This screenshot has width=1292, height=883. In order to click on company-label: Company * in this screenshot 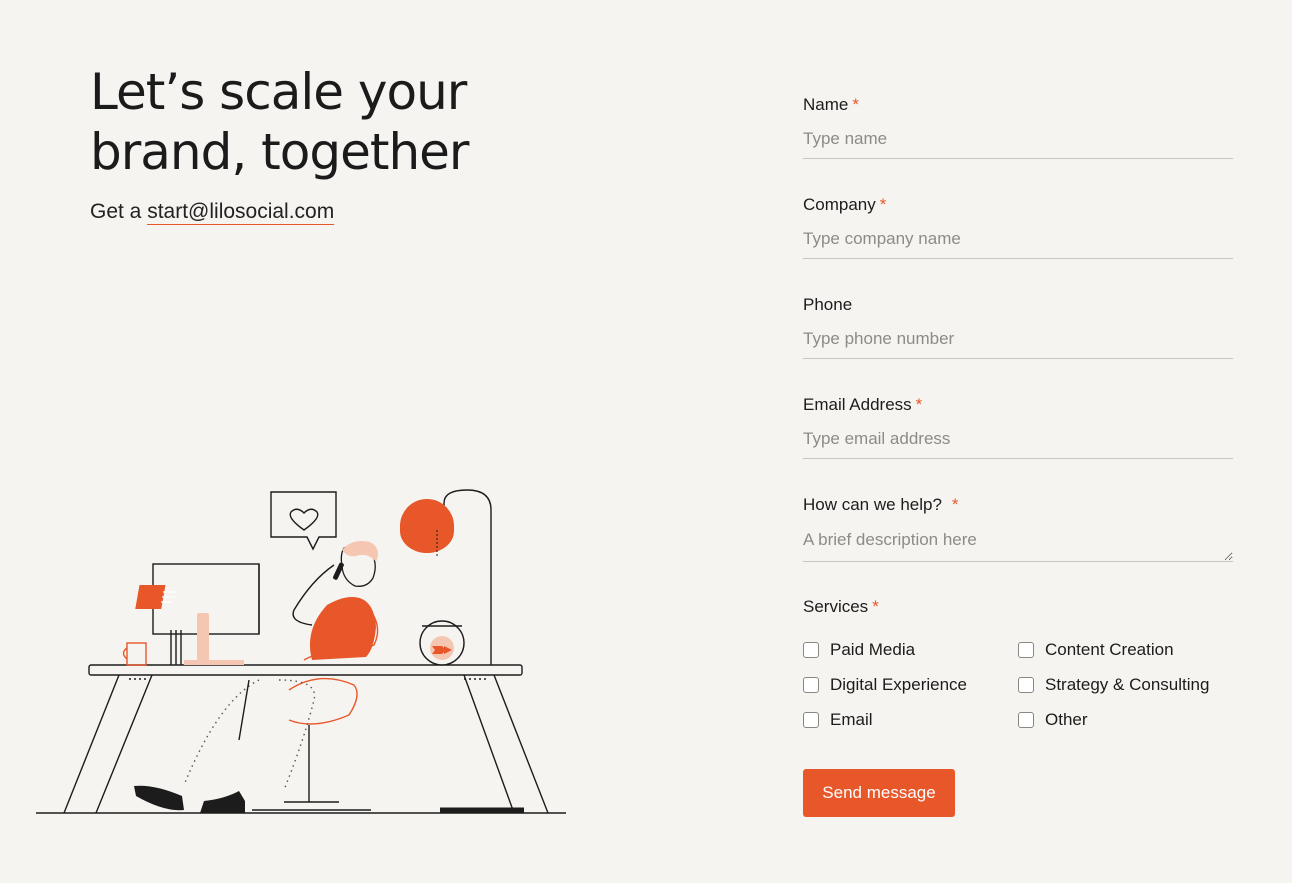, I will do `click(1018, 205)`.